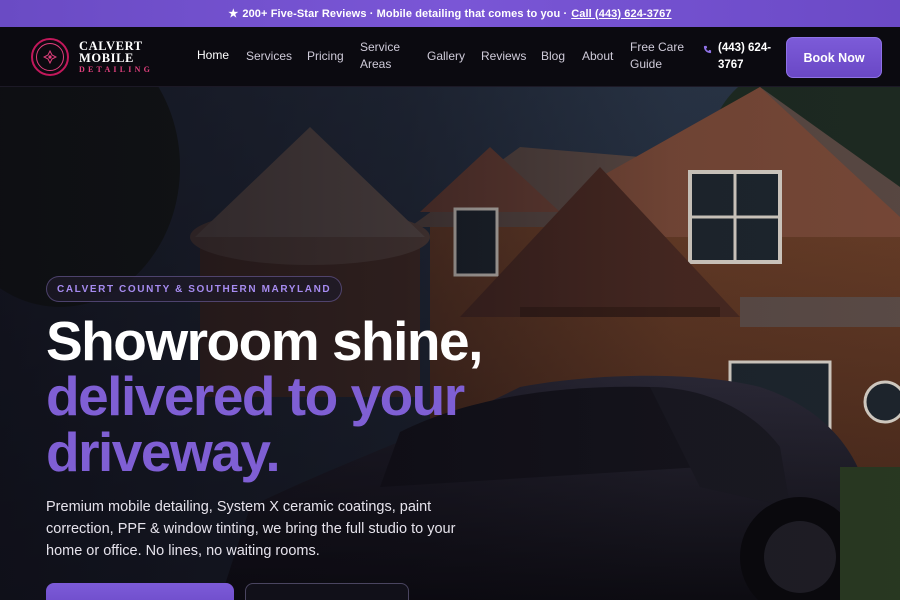 Image resolution: width=900 pixels, height=600 pixels. Describe the element at coordinates (213, 55) in the screenshot. I see `nav-home: Home` at that location.